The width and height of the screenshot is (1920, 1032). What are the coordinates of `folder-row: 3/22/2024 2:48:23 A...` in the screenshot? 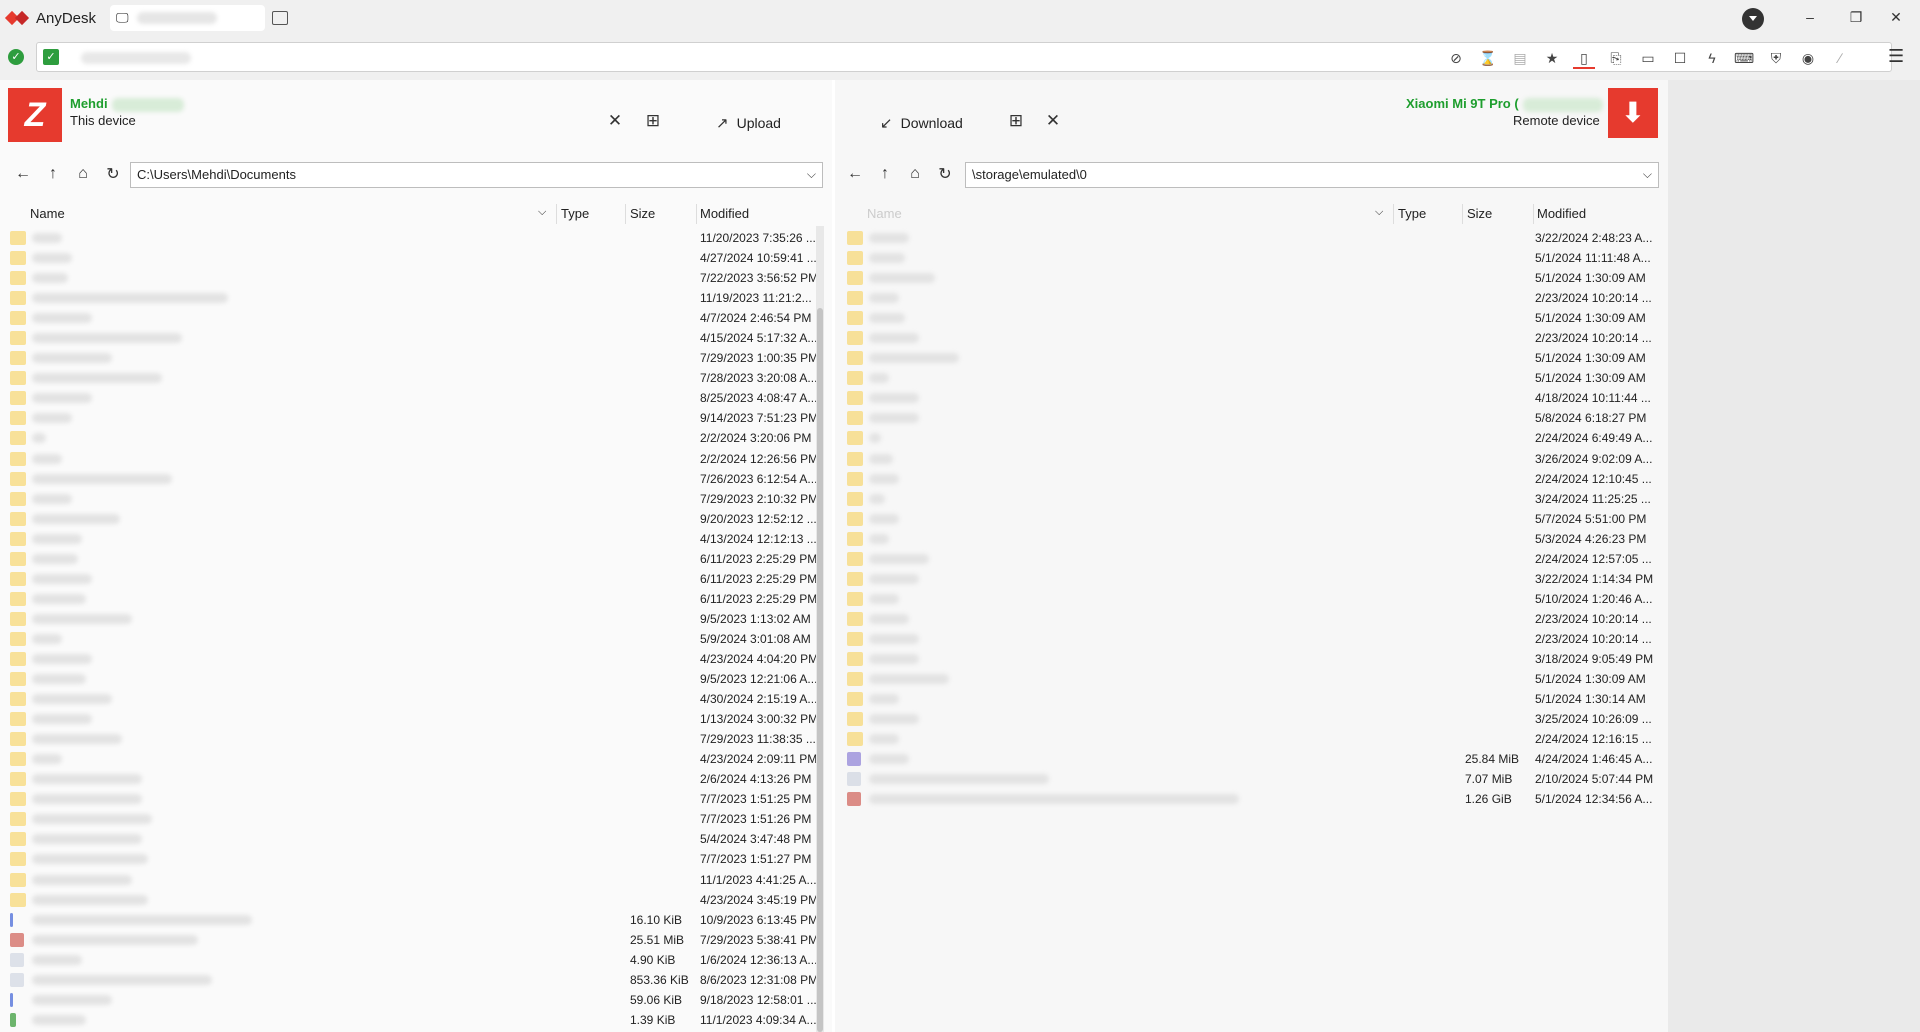 It's located at (1253, 238).